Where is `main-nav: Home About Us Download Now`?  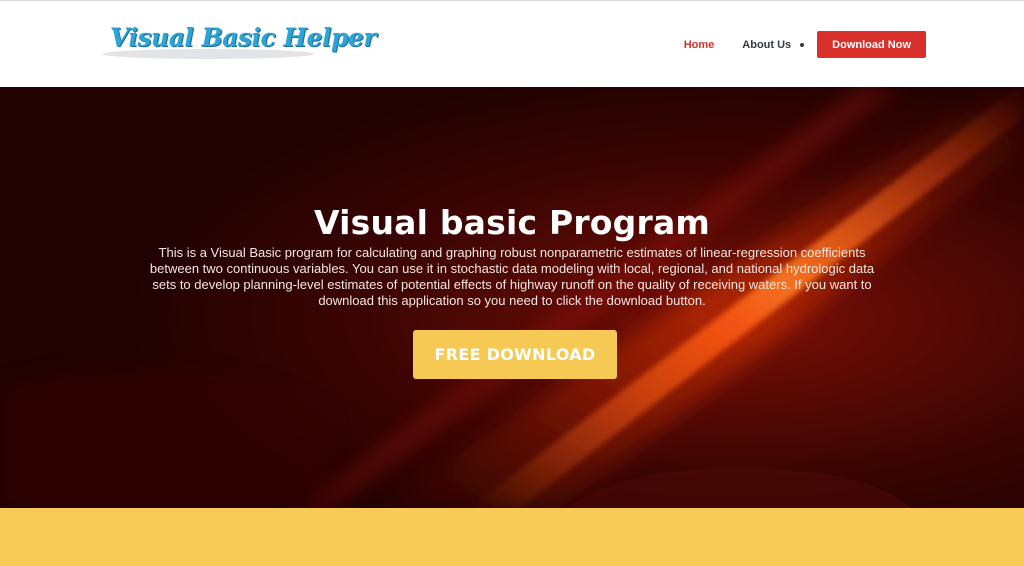 main-nav: Home About Us Download Now is located at coordinates (805, 44).